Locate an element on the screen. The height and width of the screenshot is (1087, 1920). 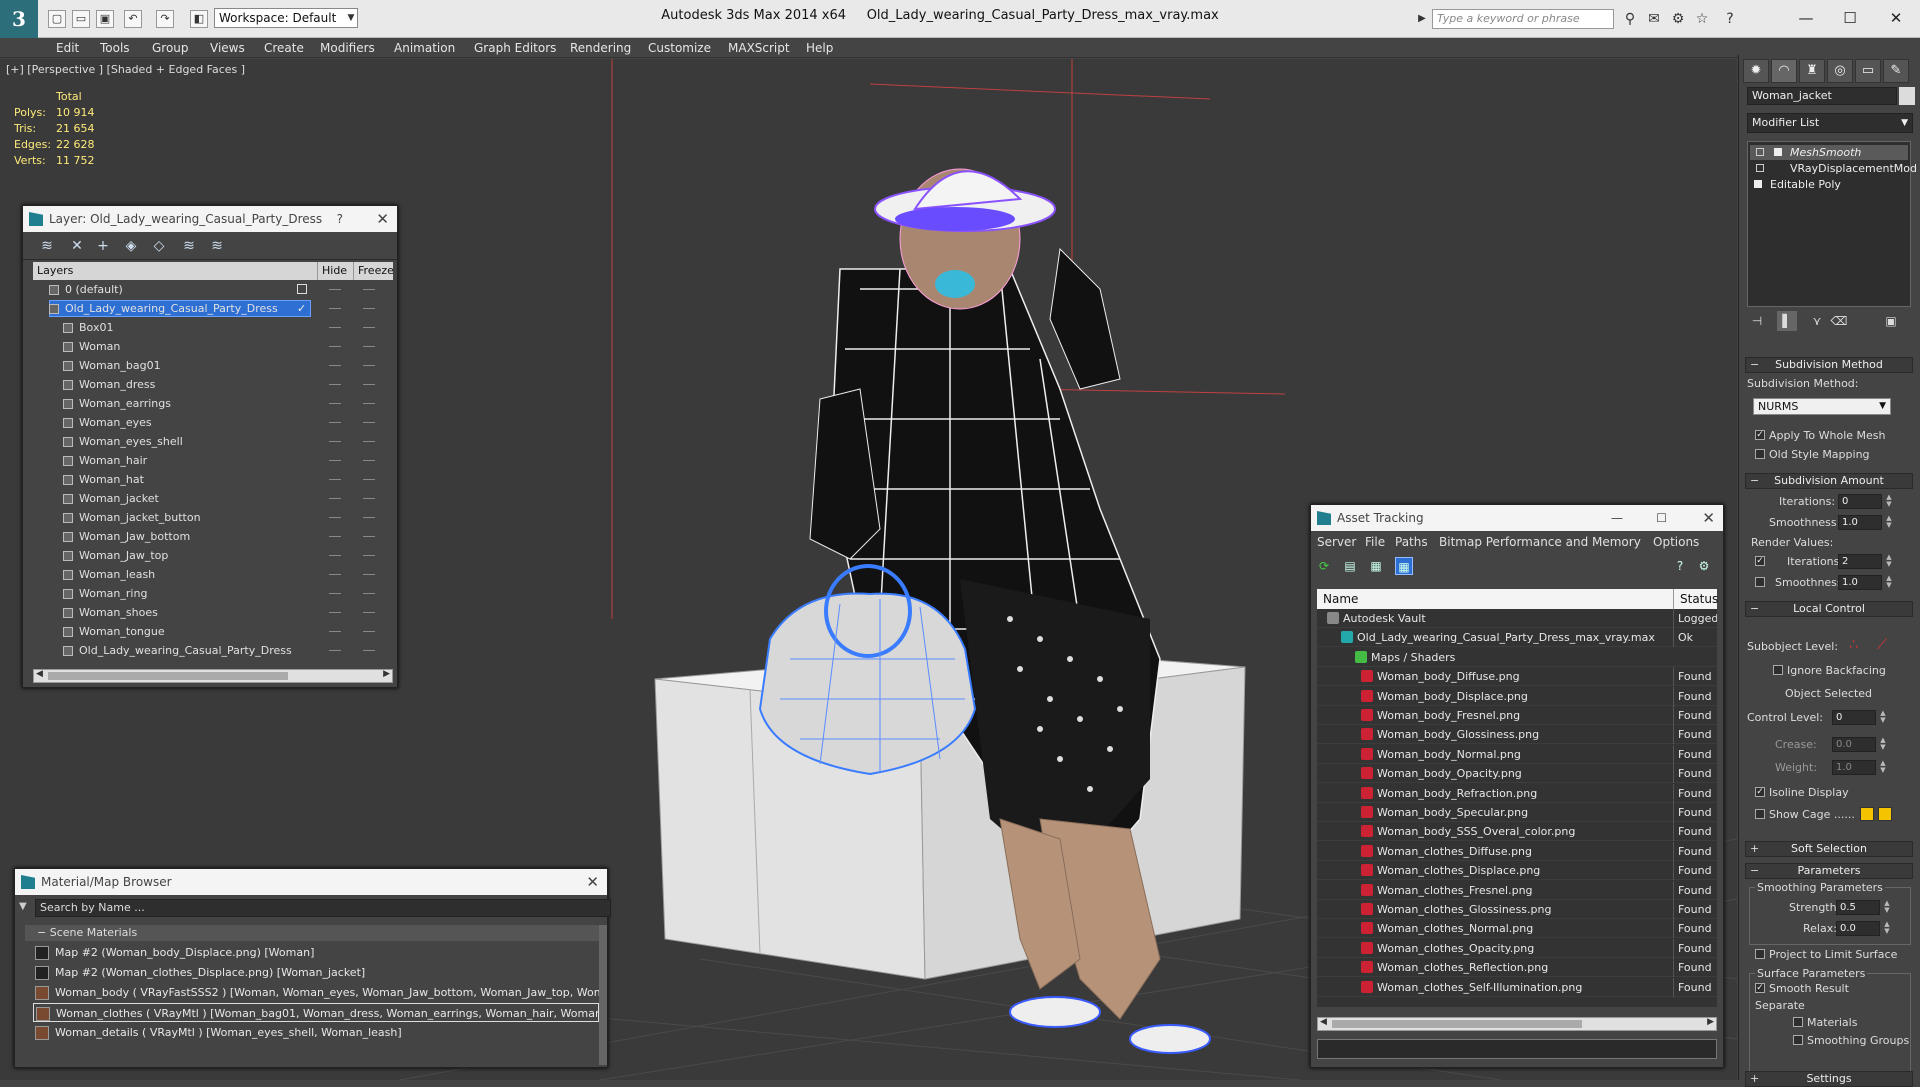
menu-create: Create is located at coordinates (284, 48).